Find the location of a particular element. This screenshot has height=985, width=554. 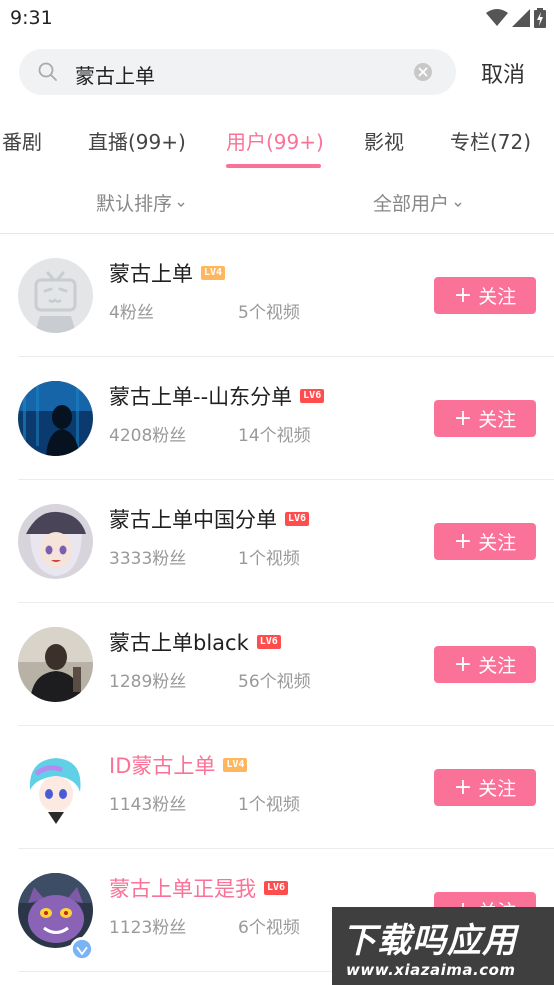

username: 蒙古上单正是我 is located at coordinates (182, 888).